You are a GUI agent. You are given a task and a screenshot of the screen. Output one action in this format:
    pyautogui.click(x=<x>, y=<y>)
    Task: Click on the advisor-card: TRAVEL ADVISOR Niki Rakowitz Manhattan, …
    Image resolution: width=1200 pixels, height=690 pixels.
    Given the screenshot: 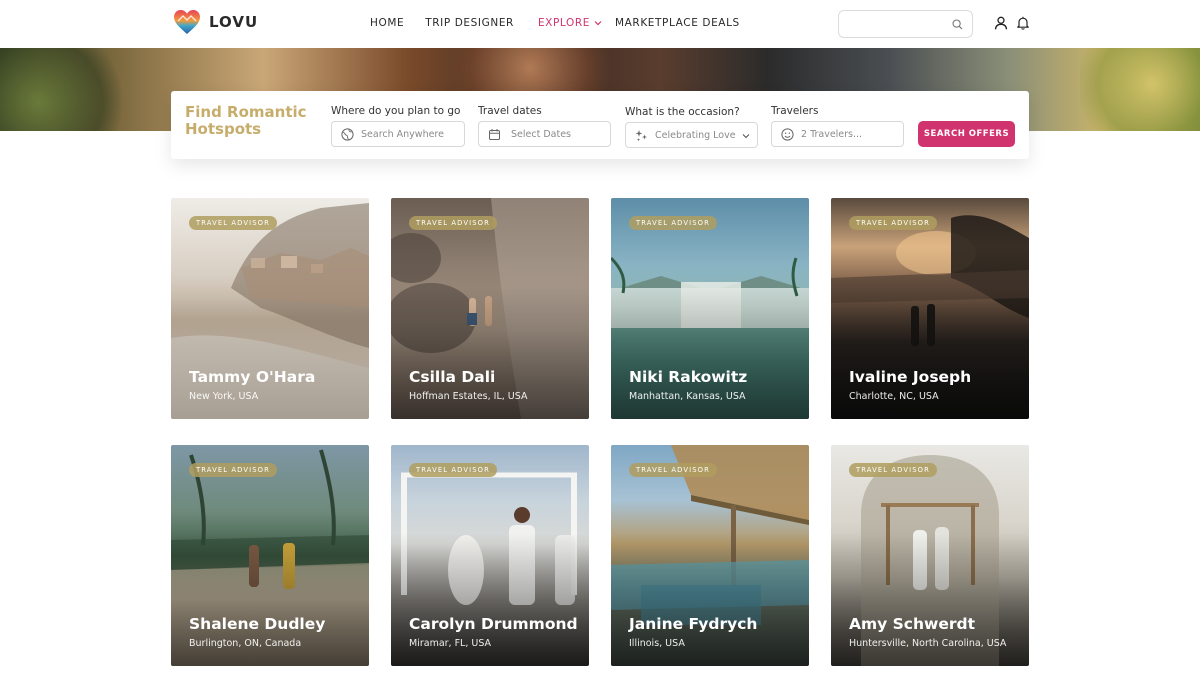 What is the action you would take?
    pyautogui.click(x=710, y=308)
    